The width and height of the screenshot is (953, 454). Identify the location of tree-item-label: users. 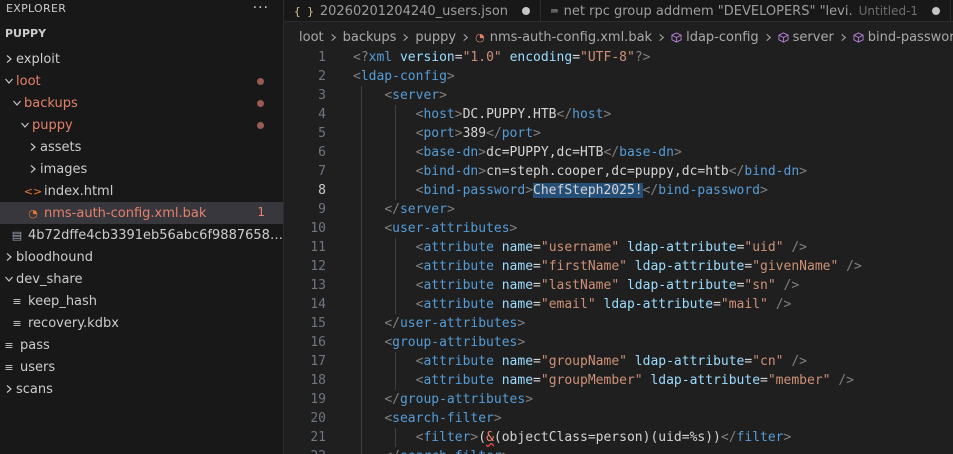
(38, 367).